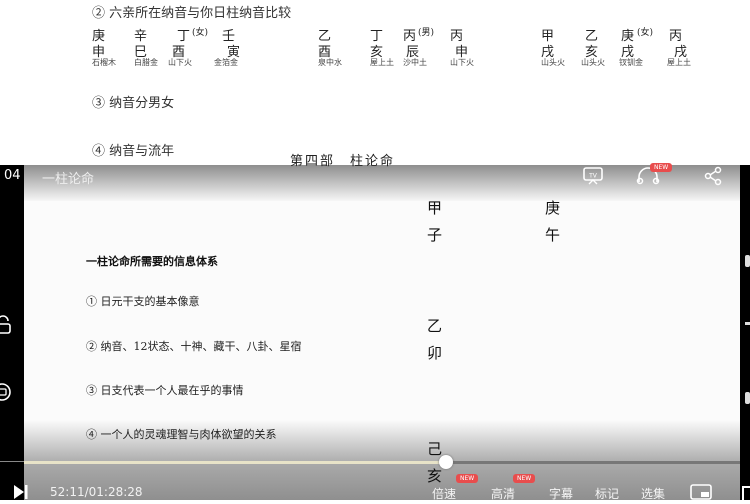 The height and width of the screenshot is (504, 750). Describe the element at coordinates (631, 62) in the screenshot. I see `nayin: 钗钏金` at that location.